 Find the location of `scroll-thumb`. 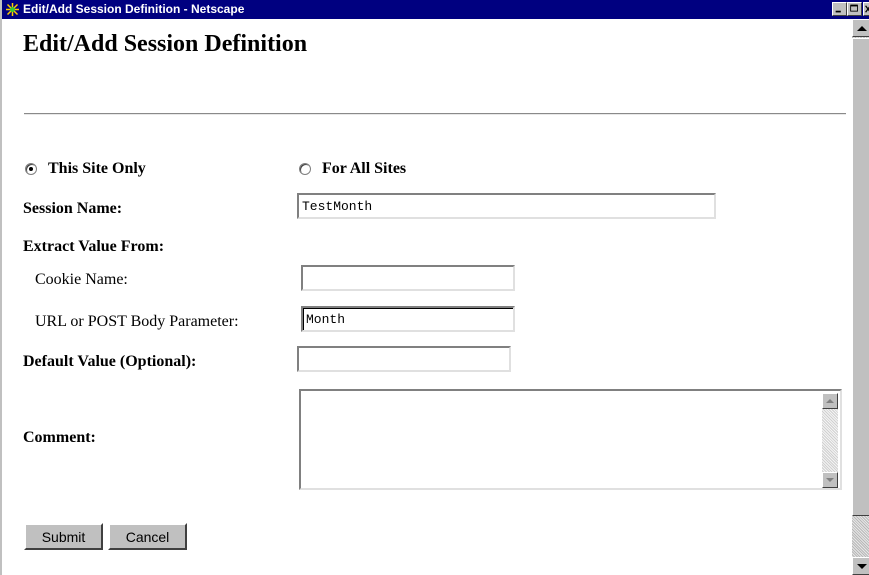

scroll-thumb is located at coordinates (860, 277).